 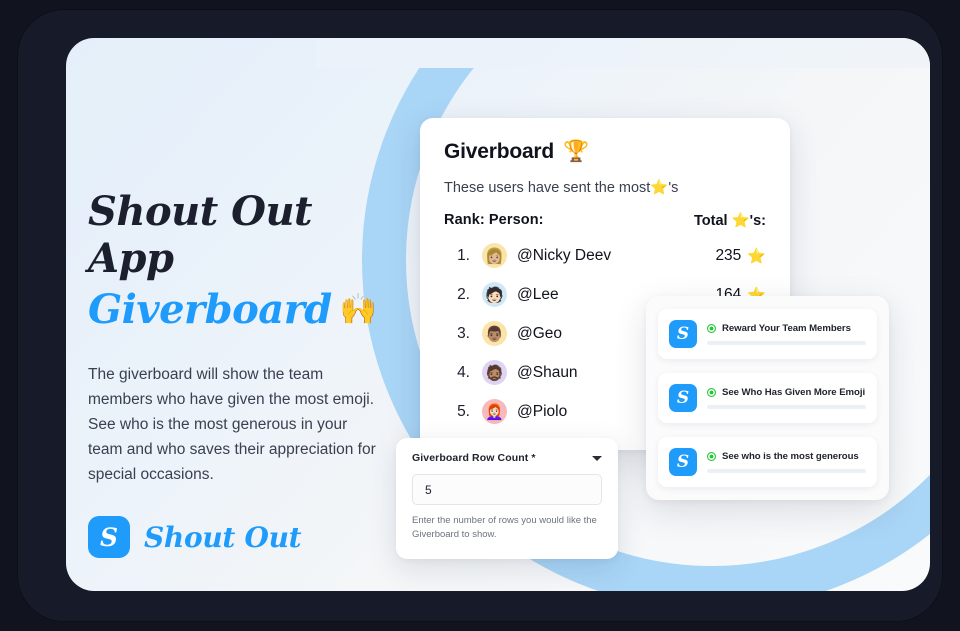 What do you see at coordinates (564, 255) in the screenshot?
I see `person-handle: @Nicky Deev` at bounding box center [564, 255].